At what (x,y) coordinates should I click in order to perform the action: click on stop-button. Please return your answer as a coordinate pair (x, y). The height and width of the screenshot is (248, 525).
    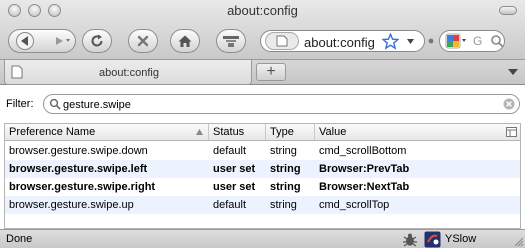
    Looking at the image, I should click on (143, 41).